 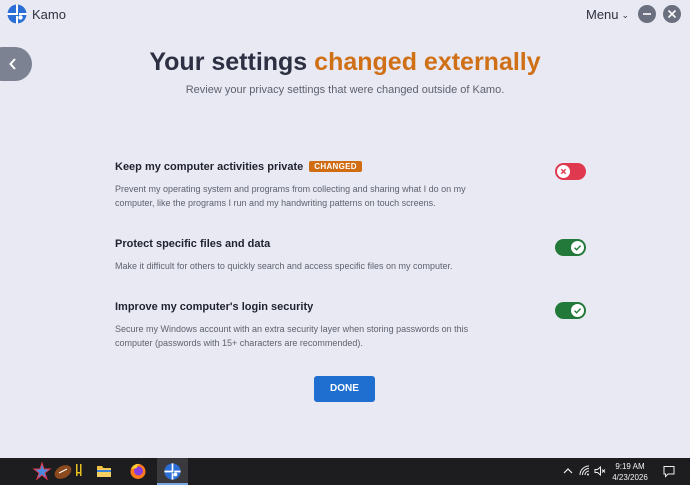 I want to click on clock-date: 4/23/2026, so click(x=630, y=477).